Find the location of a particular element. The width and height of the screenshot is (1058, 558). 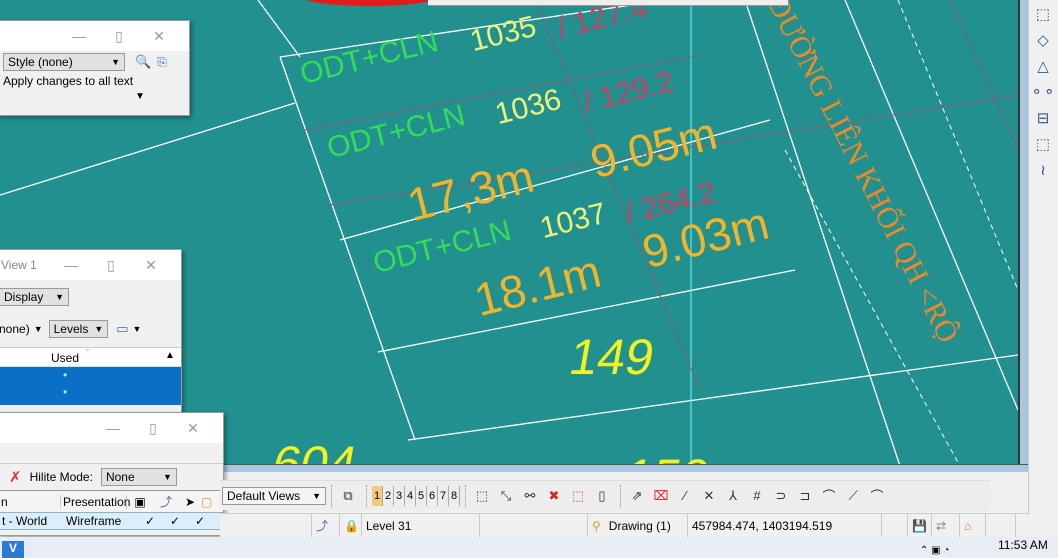

fence-file-icon: ▯ is located at coordinates (602, 496).